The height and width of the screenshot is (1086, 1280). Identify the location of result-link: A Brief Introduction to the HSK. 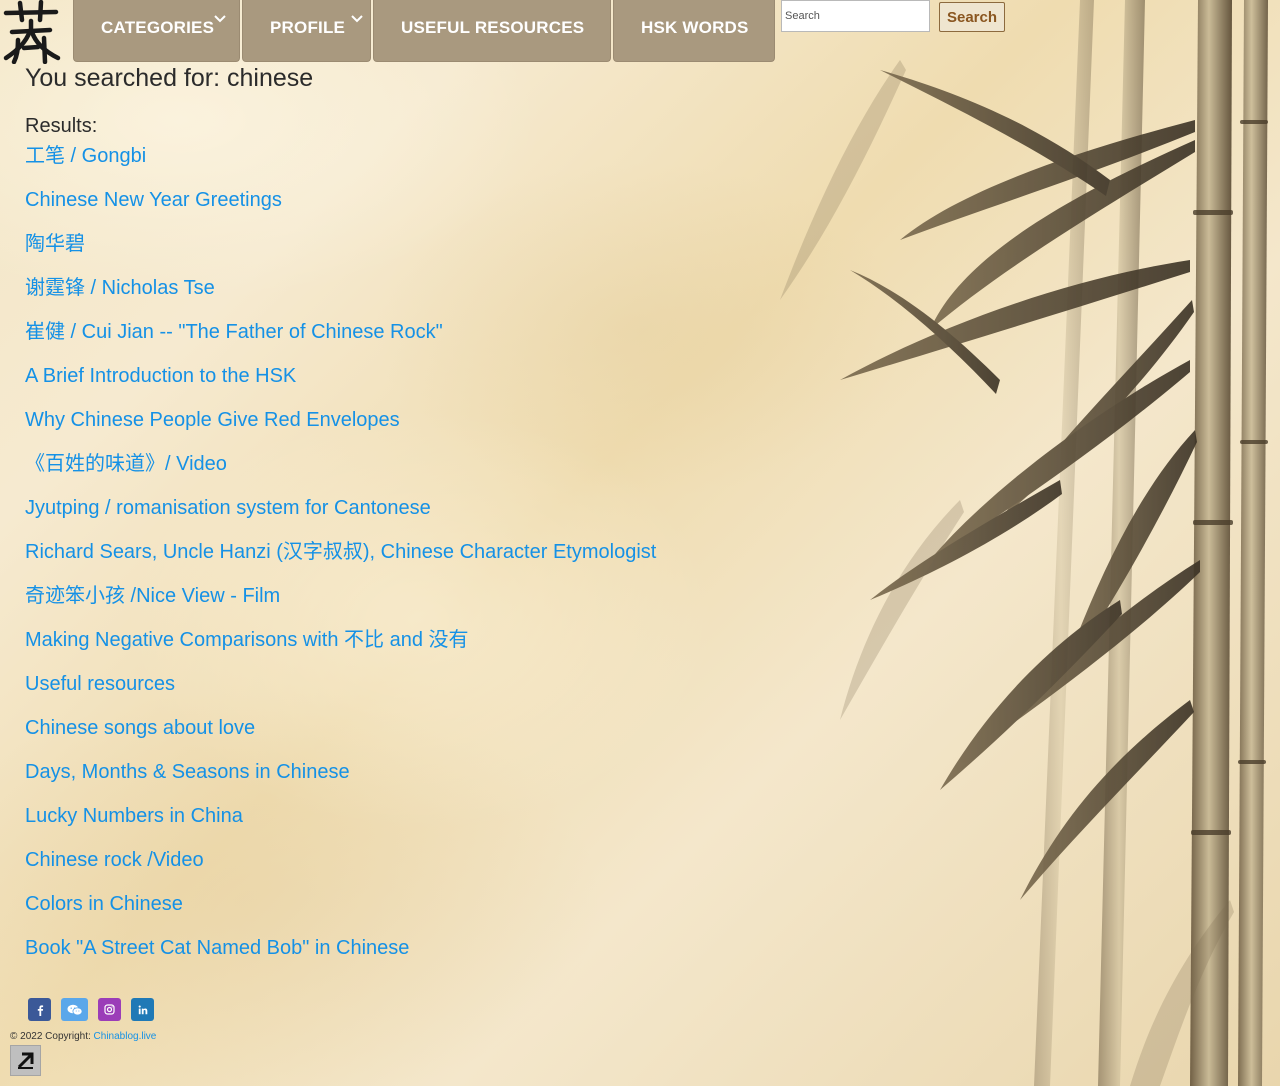
(160, 376).